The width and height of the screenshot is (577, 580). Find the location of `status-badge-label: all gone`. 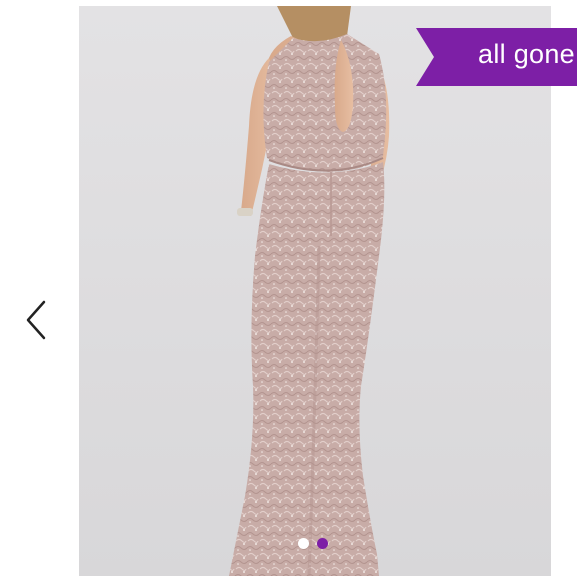

status-badge-label: all gone is located at coordinates (526, 54).